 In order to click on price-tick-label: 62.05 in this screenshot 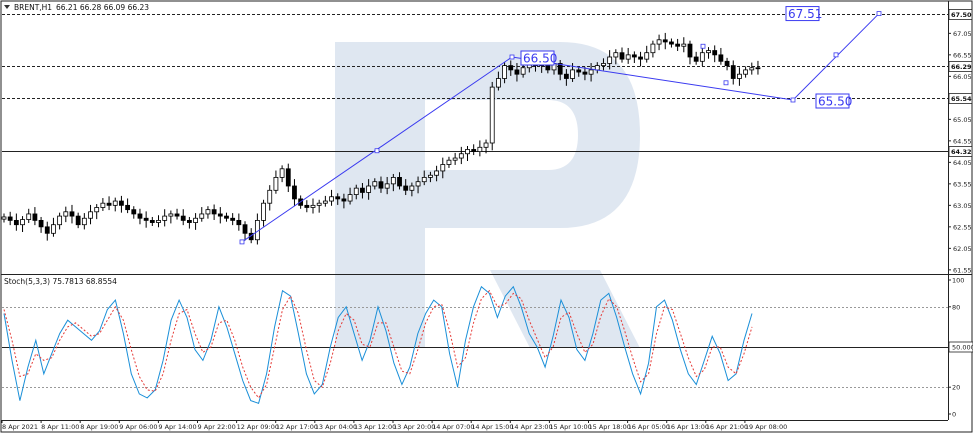, I will do `click(962, 249)`.